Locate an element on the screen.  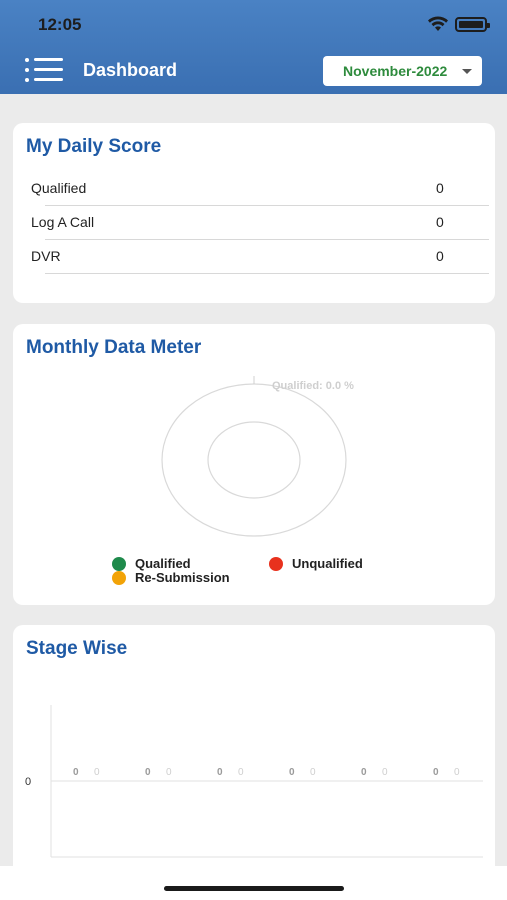
month-value: November-2022 is located at coordinates (395, 71).